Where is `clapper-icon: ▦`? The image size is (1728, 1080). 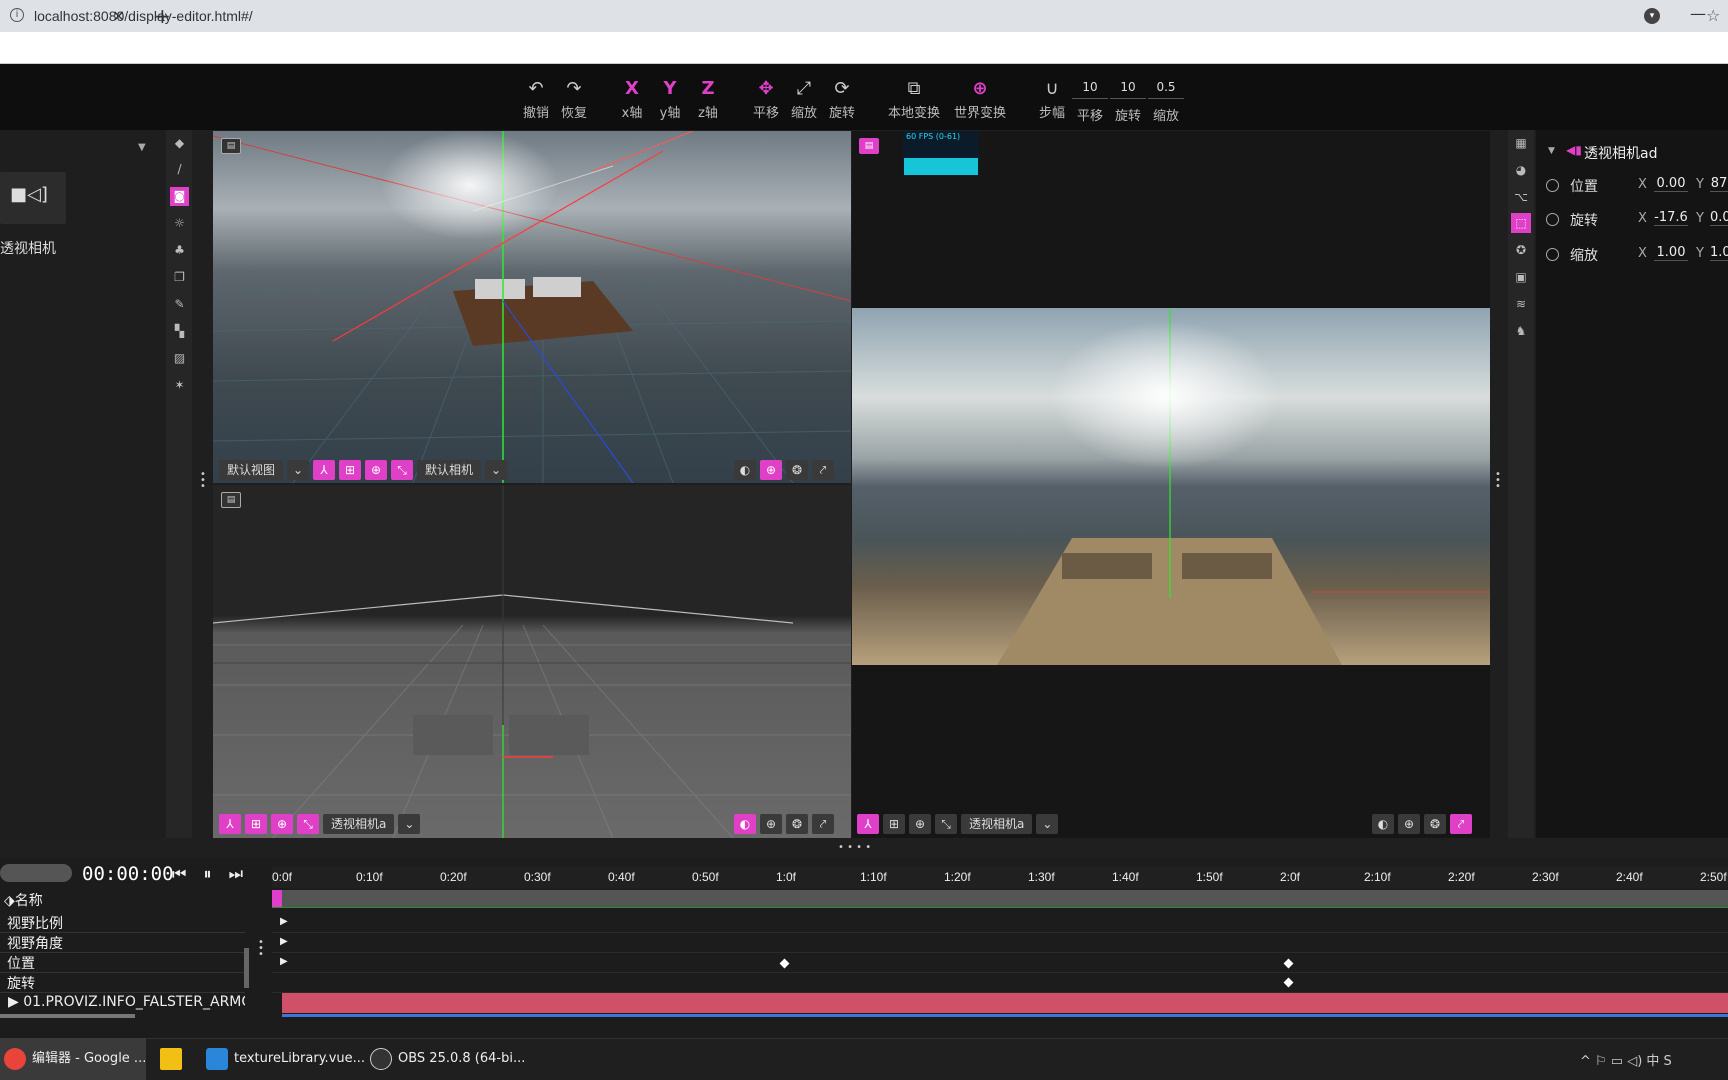
clapper-icon: ▦ is located at coordinates (1521, 143).